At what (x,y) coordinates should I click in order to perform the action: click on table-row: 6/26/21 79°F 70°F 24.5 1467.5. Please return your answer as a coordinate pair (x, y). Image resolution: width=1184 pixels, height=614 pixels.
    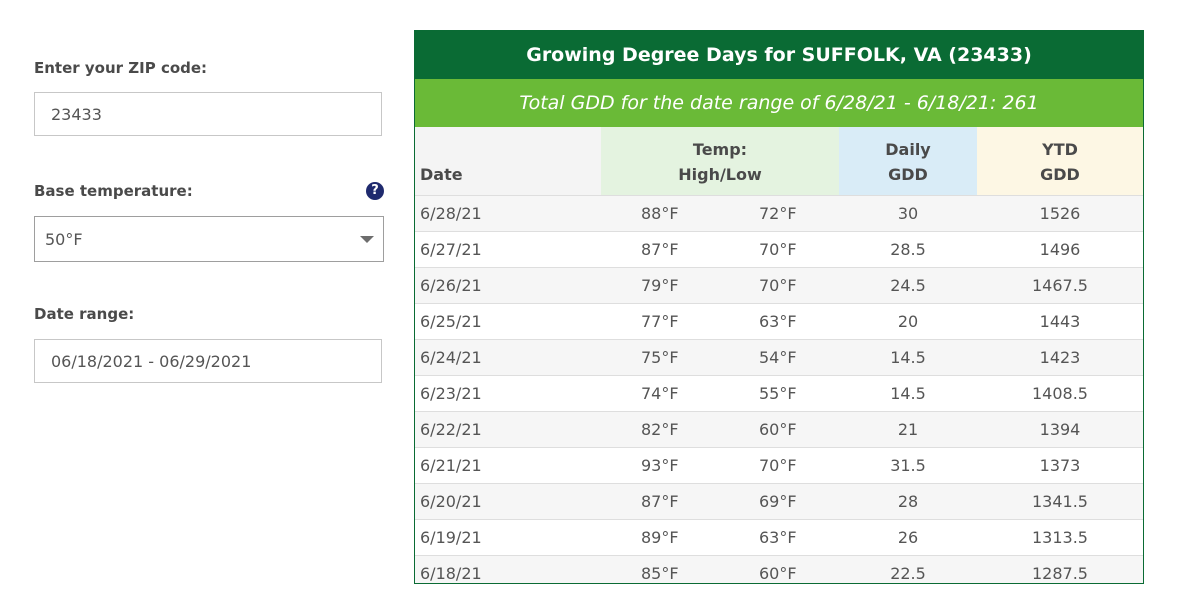
    Looking at the image, I should click on (779, 285).